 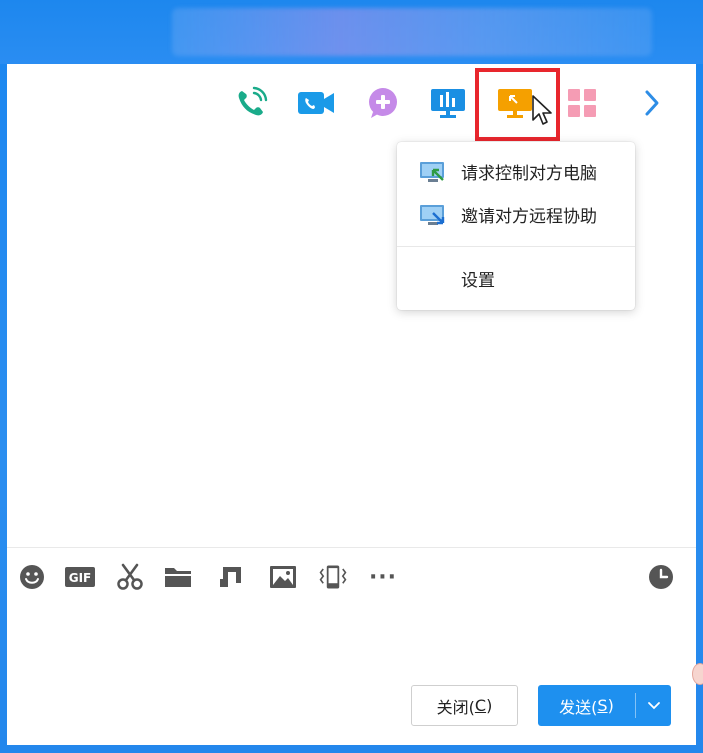 What do you see at coordinates (432, 215) in the screenshot?
I see `invite-assist-icon` at bounding box center [432, 215].